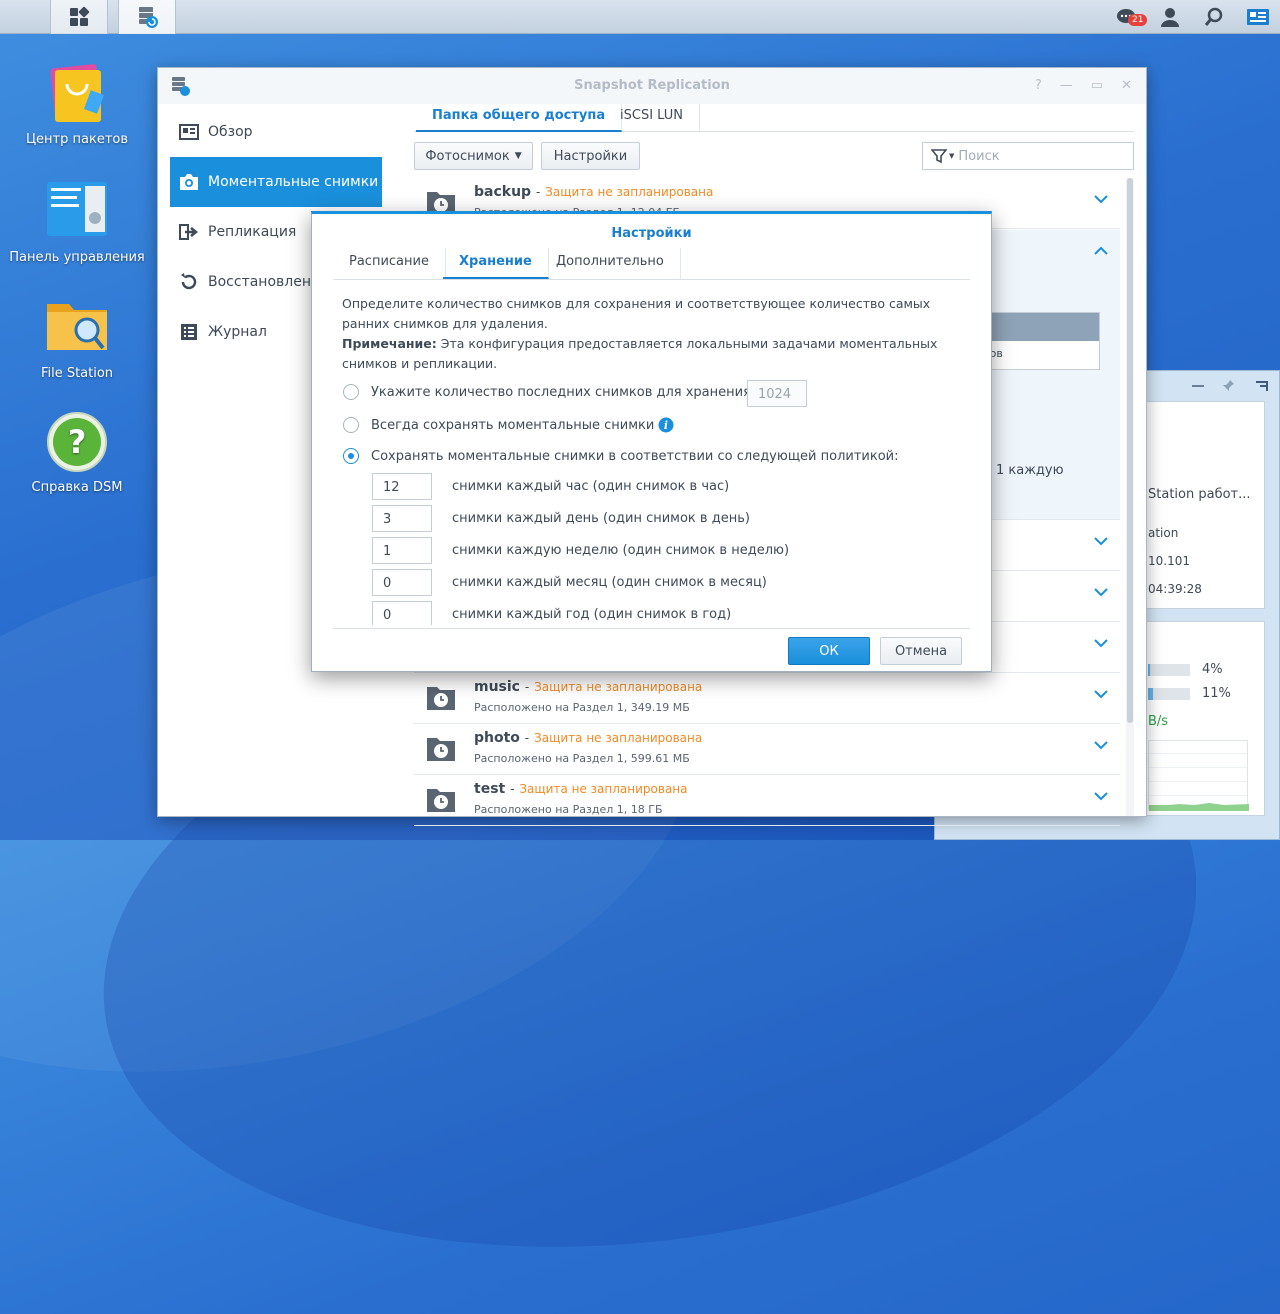  Describe the element at coordinates (77, 139) in the screenshot. I see `desktop-icon-label: Центр пакетов` at that location.